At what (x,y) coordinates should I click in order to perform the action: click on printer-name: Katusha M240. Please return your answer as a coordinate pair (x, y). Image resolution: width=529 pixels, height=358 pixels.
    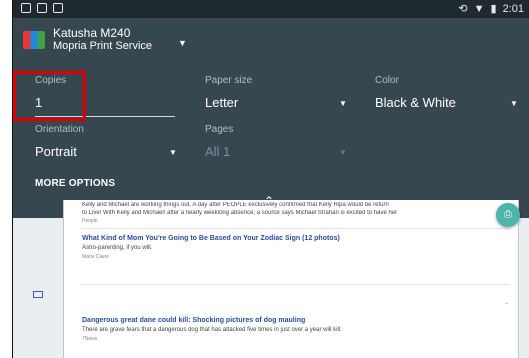
    Looking at the image, I should click on (92, 33).